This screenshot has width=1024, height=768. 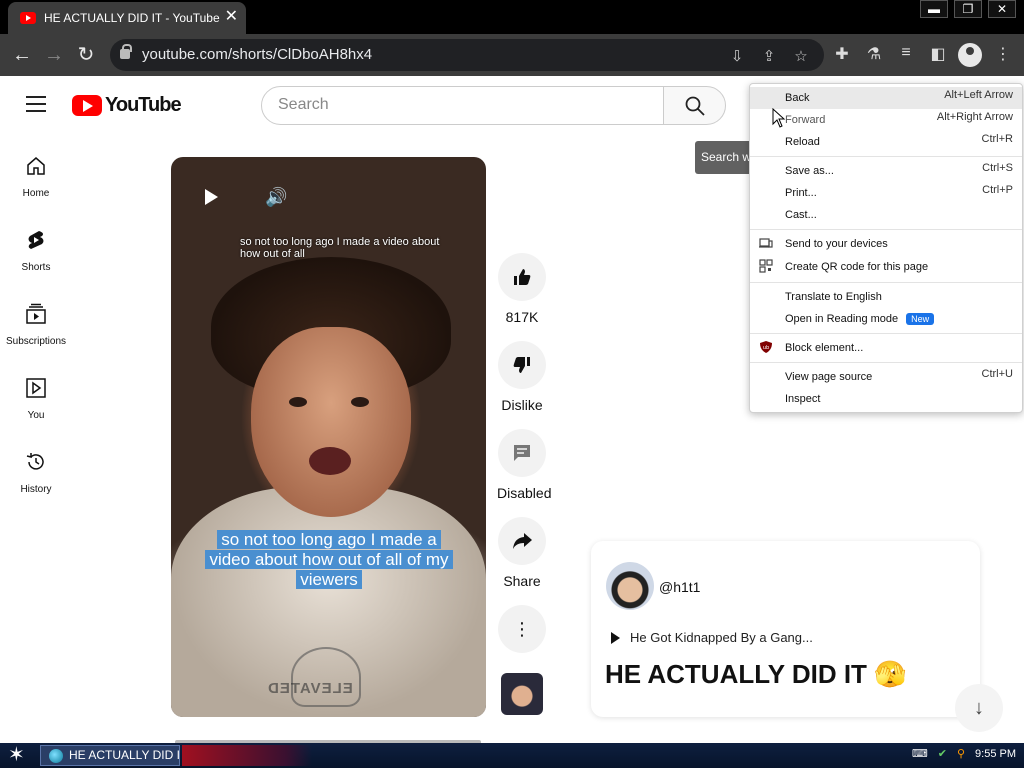 What do you see at coordinates (968, 9) in the screenshot?
I see `restore-button: ❐` at bounding box center [968, 9].